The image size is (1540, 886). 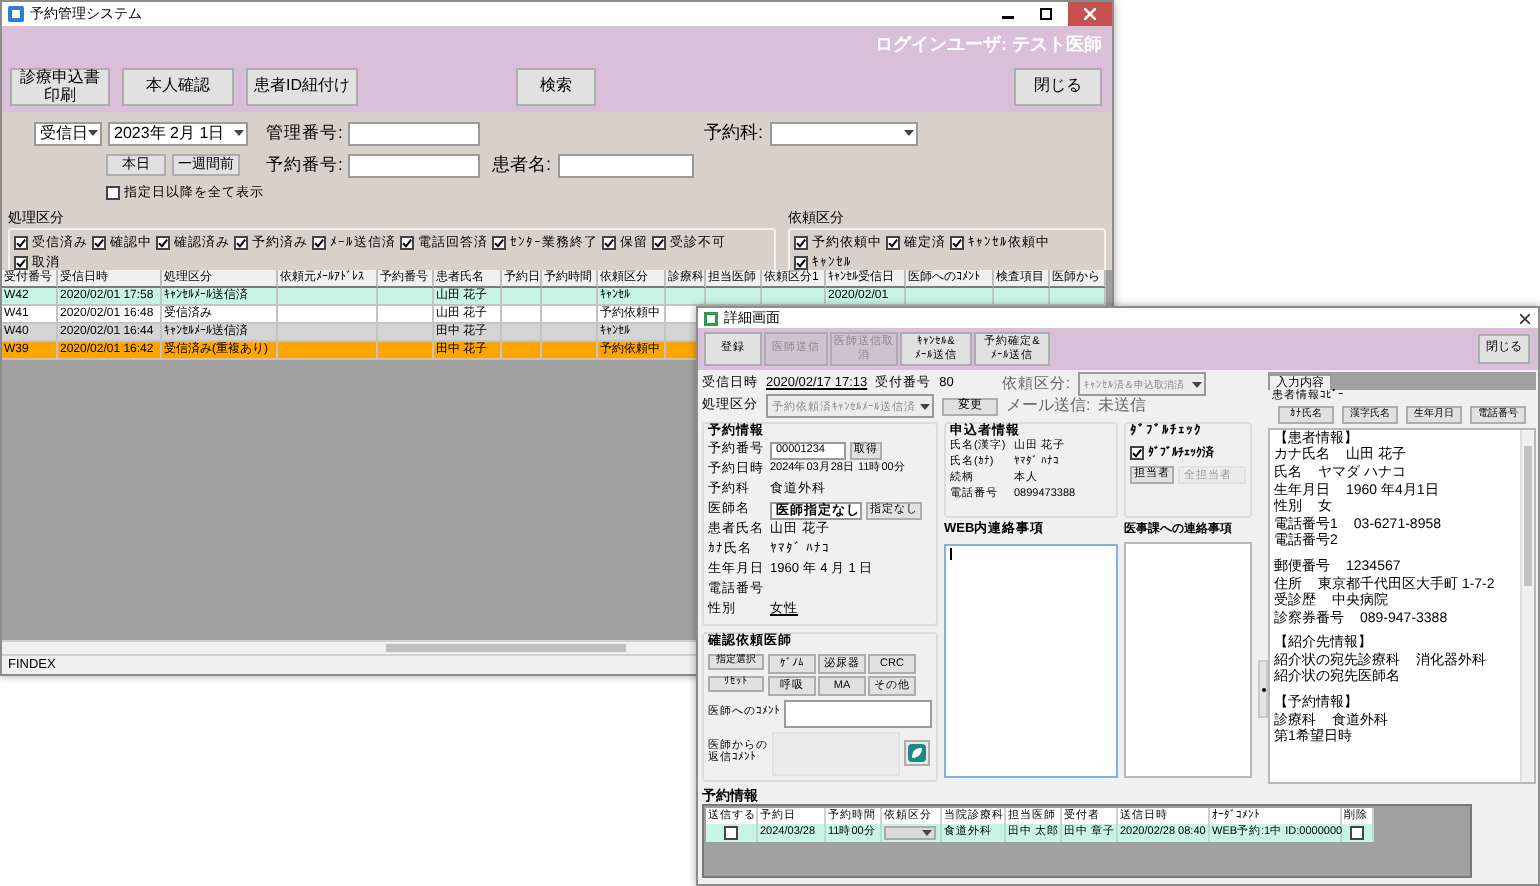 What do you see at coordinates (836, 753) in the screenshot?
I see `reply-field` at bounding box center [836, 753].